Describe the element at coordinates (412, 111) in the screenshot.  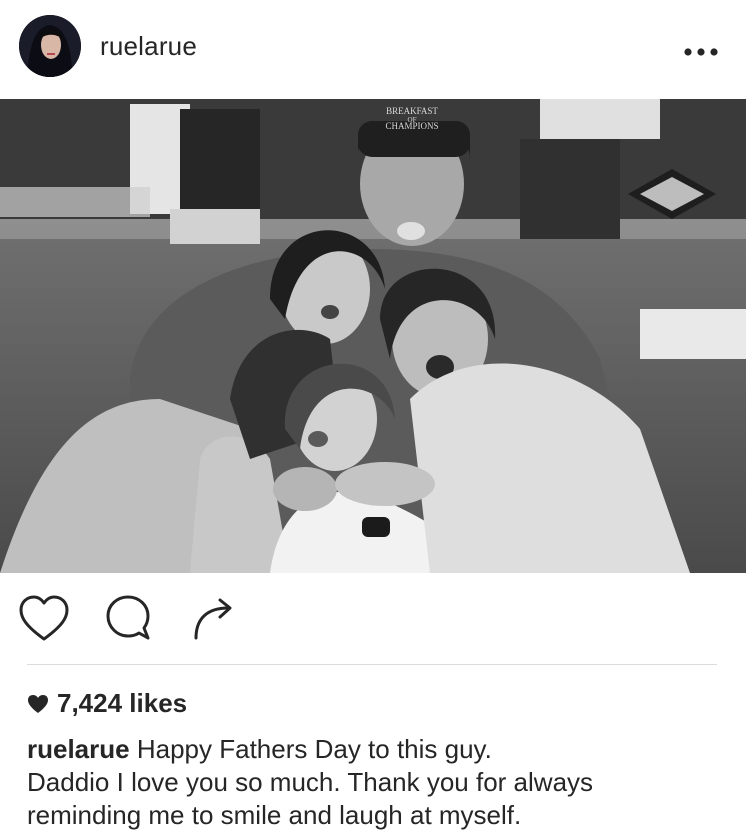
I see `cap-text-1: BREAKFAST` at that location.